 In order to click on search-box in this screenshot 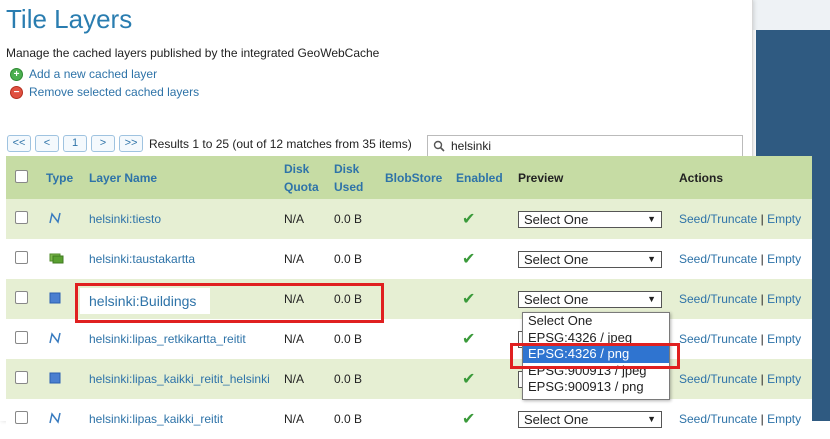, I will do `click(585, 146)`.